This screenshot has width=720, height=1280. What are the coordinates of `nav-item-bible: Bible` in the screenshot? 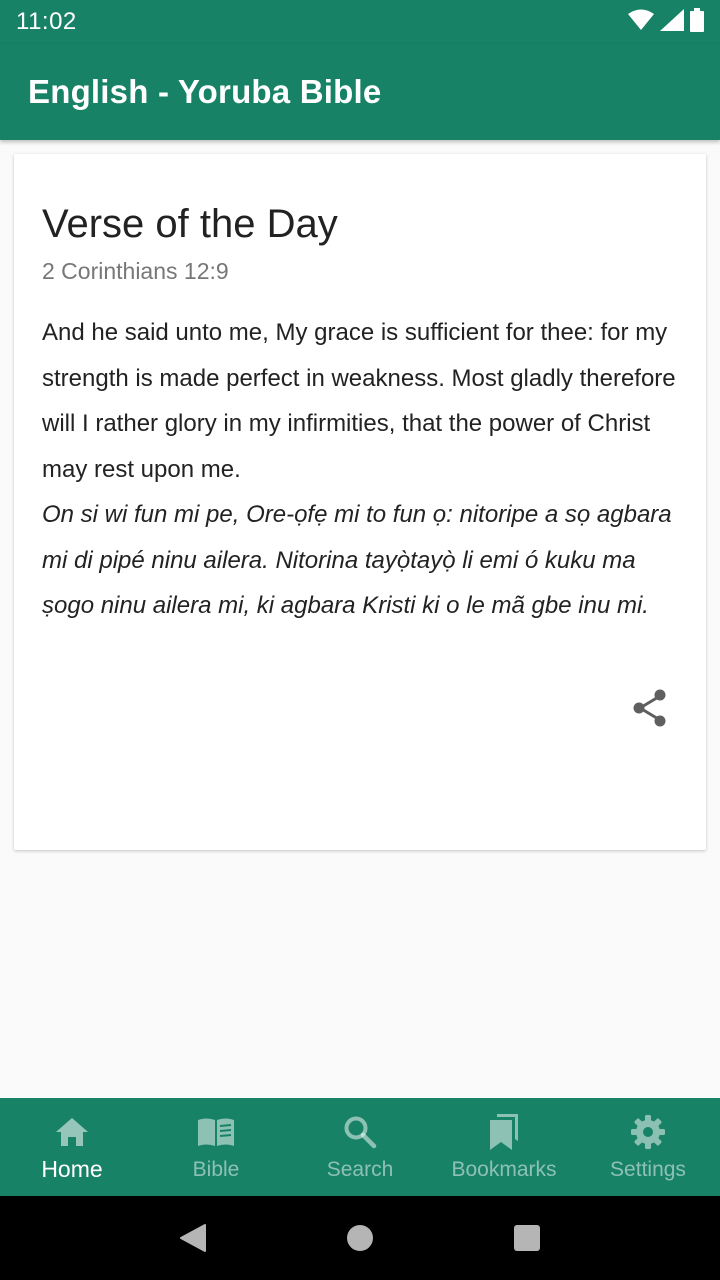 It's located at (216, 1147).